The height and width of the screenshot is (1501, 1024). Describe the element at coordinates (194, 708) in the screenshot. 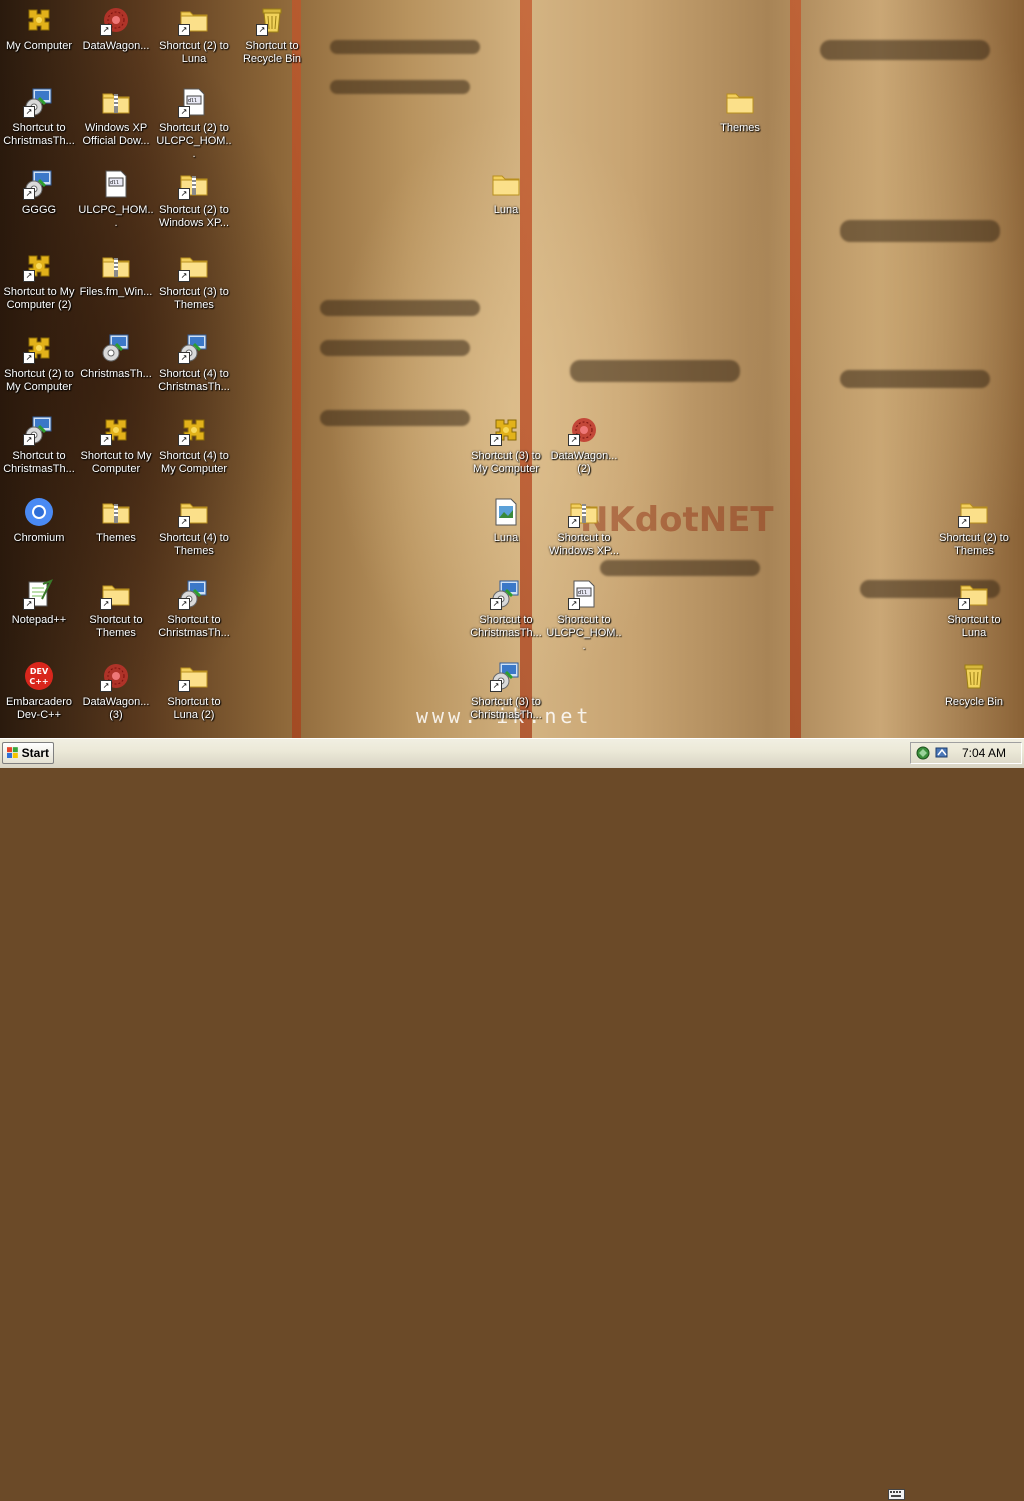

I see `desktop-icon-label: Shortcut to Luna (2)` at that location.